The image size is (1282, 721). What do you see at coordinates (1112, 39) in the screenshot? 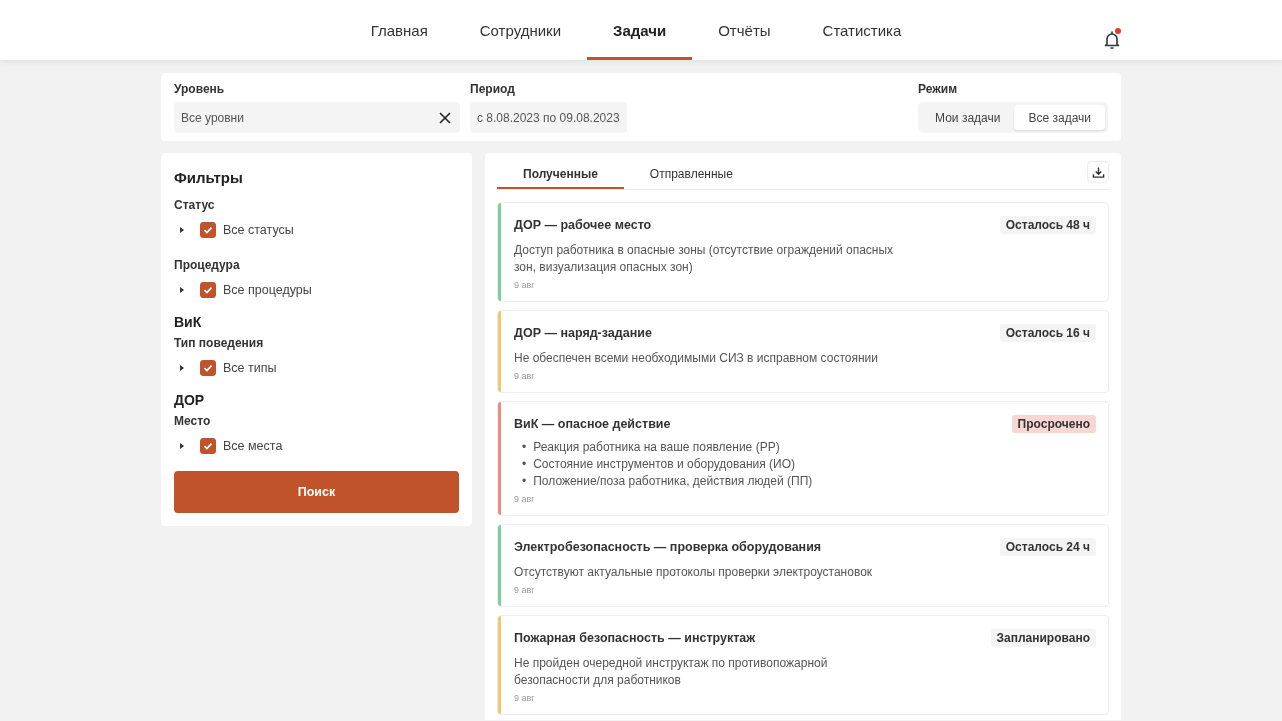
I see `bell-icon` at bounding box center [1112, 39].